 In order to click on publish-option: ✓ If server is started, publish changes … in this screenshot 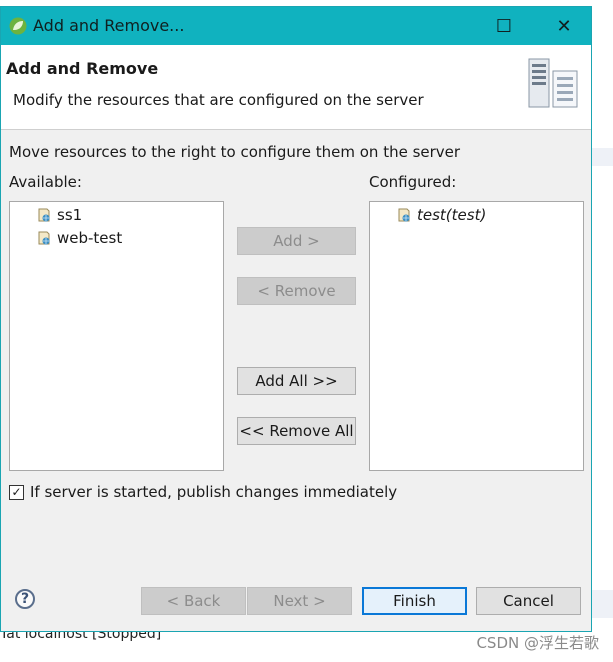, I will do `click(203, 492)`.